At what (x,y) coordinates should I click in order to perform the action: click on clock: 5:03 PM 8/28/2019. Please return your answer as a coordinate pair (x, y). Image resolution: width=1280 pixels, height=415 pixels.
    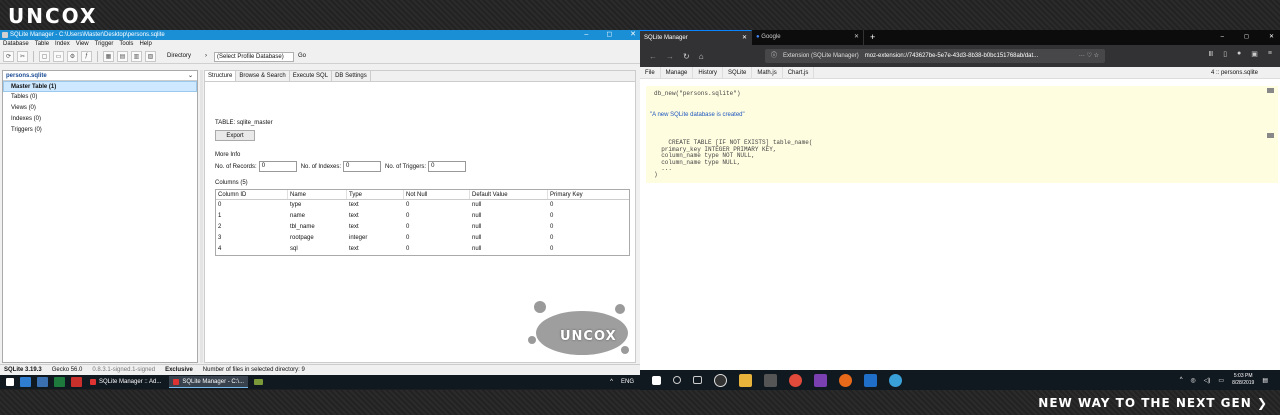
    Looking at the image, I should click on (1243, 380).